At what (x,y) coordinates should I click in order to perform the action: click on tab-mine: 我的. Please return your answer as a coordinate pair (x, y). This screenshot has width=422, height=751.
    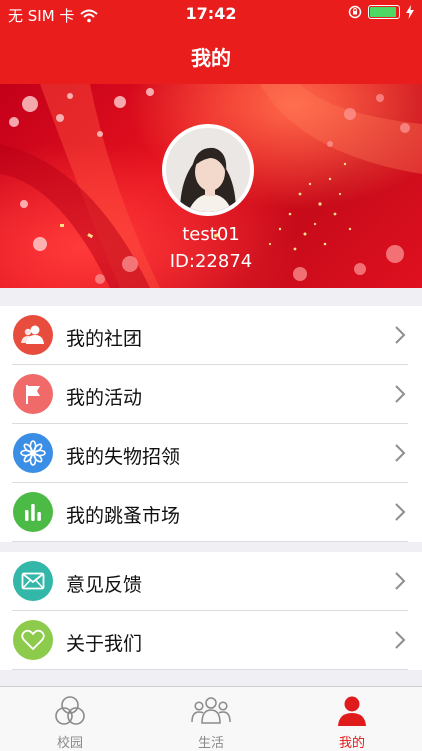
    Looking at the image, I should click on (352, 719).